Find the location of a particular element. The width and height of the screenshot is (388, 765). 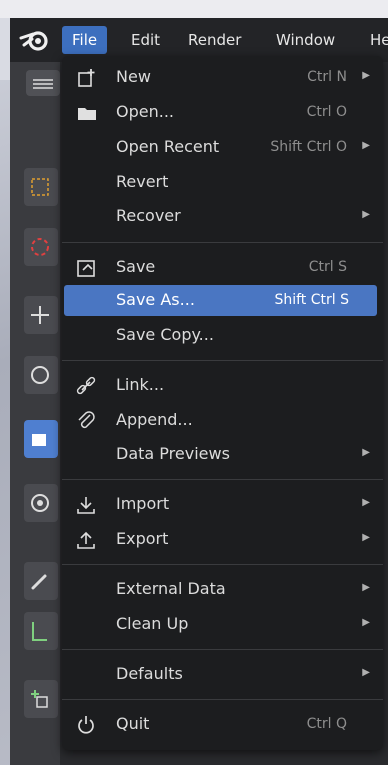

menu-item-recover: Recover ▶ is located at coordinates (222, 216).